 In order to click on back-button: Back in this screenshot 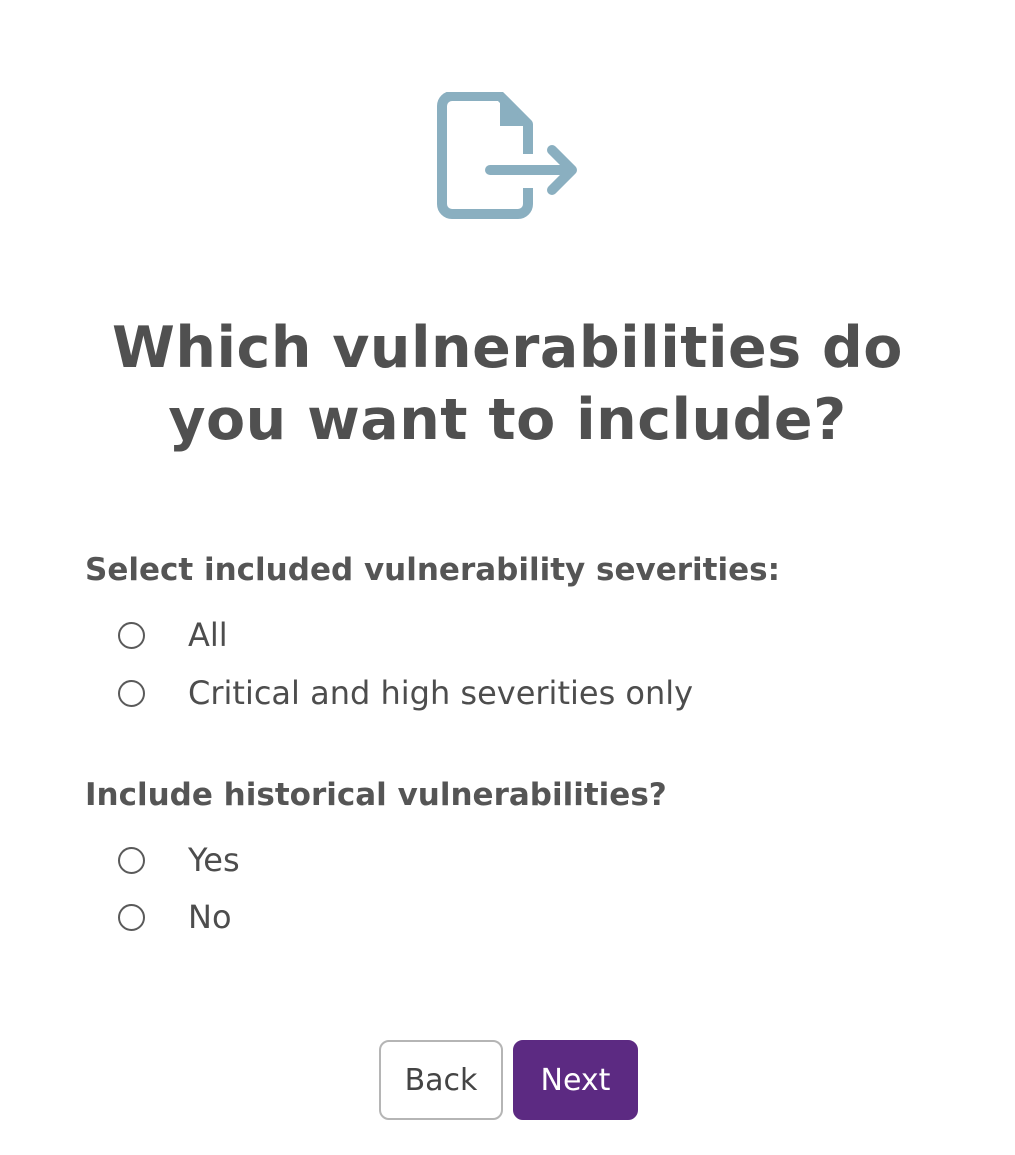, I will do `click(441, 1080)`.